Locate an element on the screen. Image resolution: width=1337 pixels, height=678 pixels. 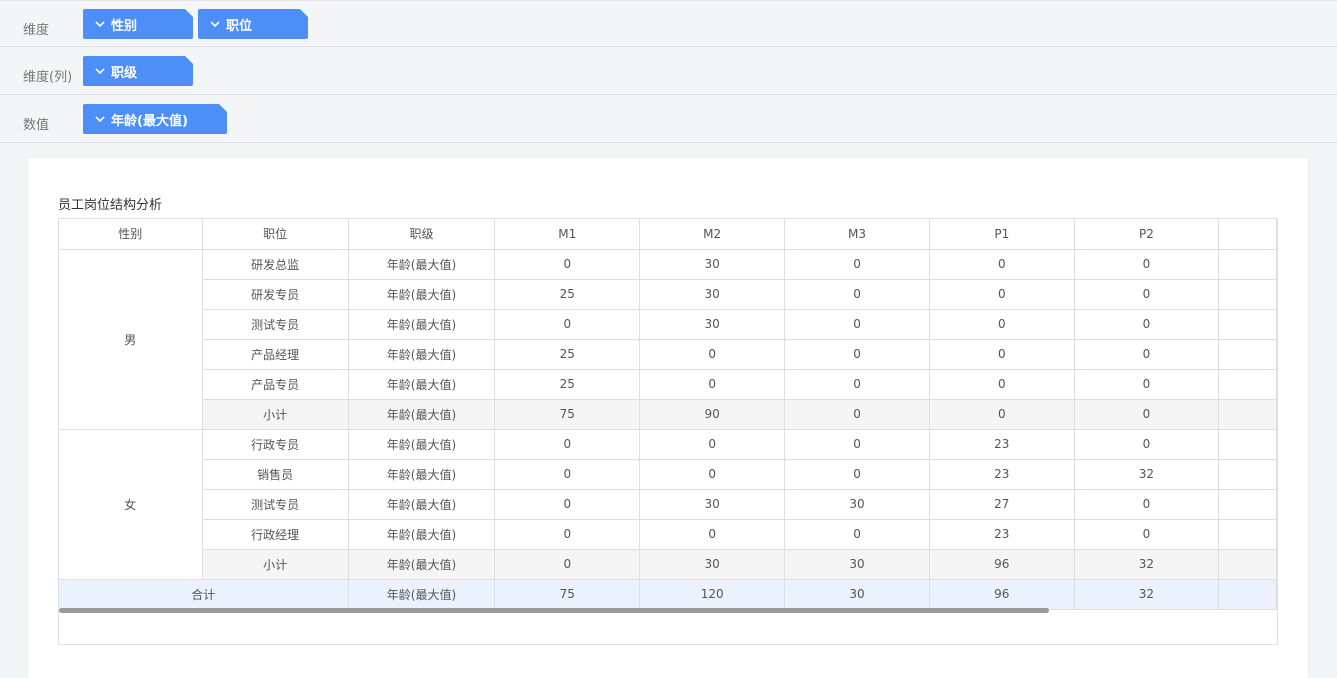
chip-position: 职位 is located at coordinates (253, 24).